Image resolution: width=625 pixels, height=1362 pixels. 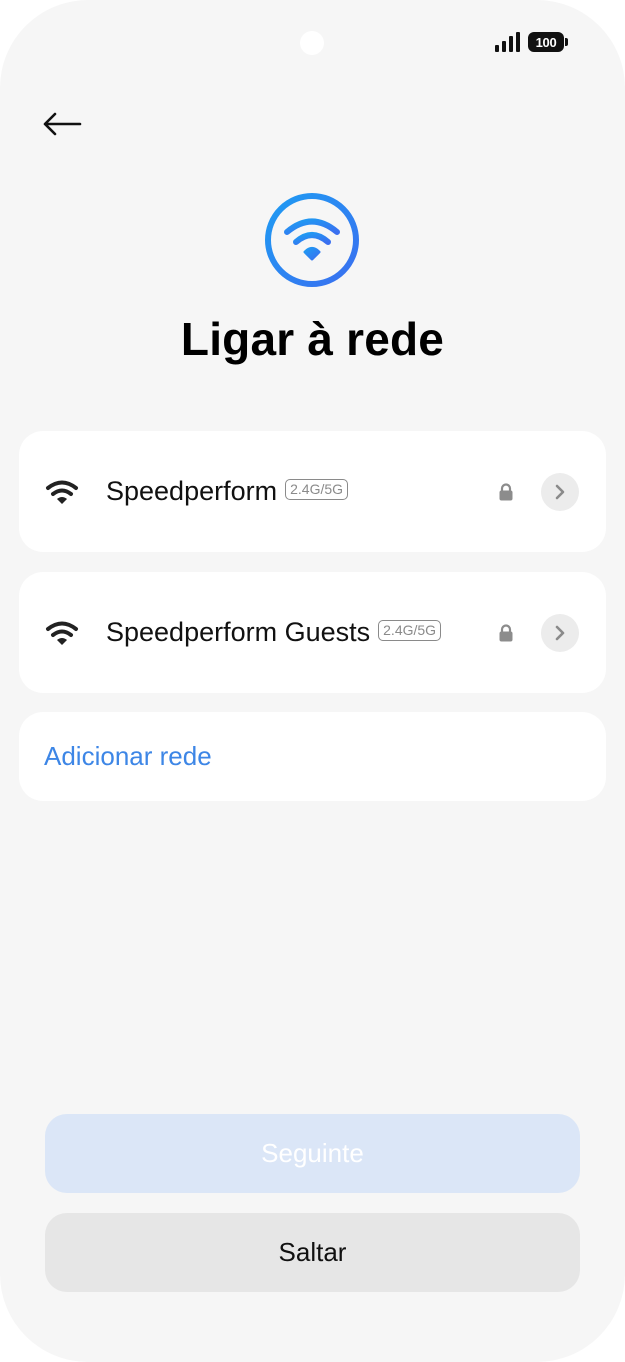 I want to click on battery-icon: 100, so click(x=548, y=42).